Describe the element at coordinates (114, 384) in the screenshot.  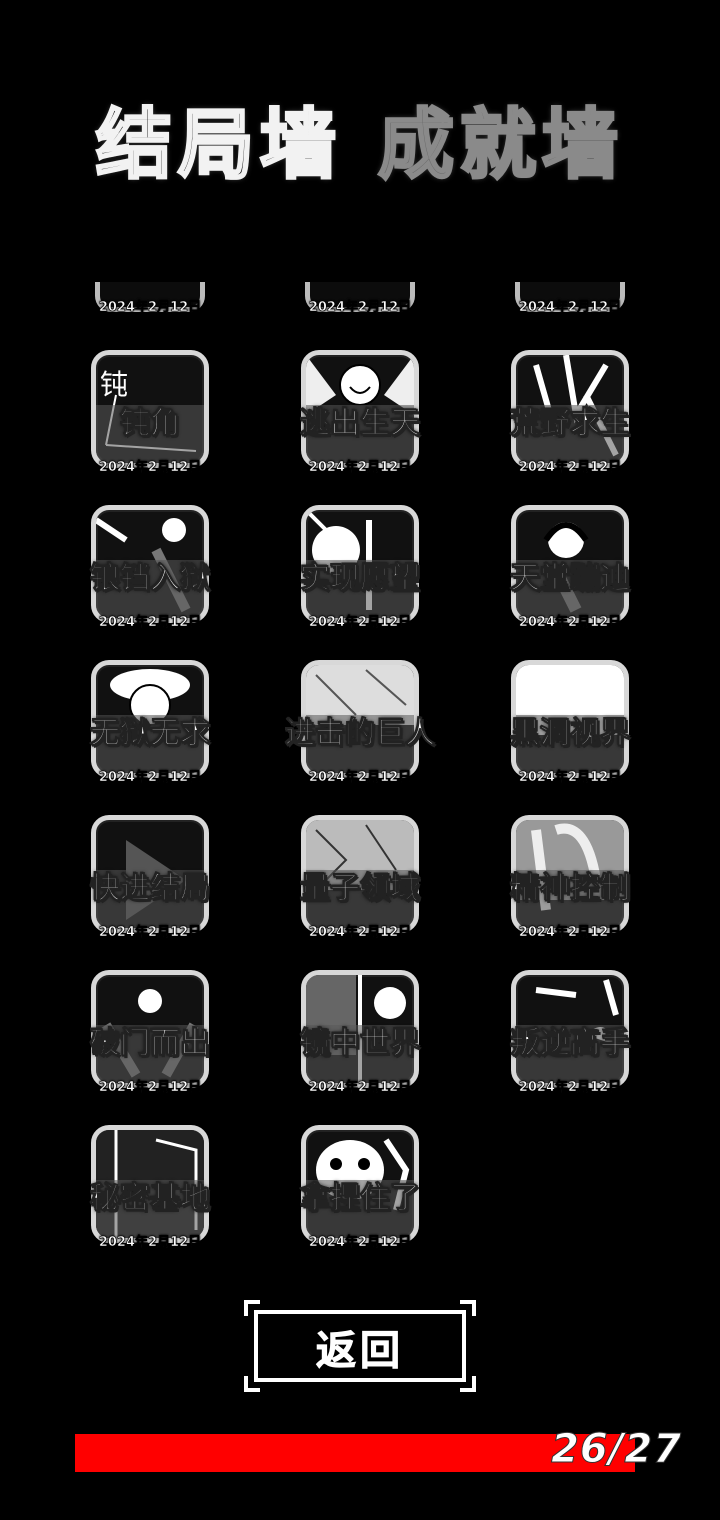
I see `ending-art-text: 钝` at that location.